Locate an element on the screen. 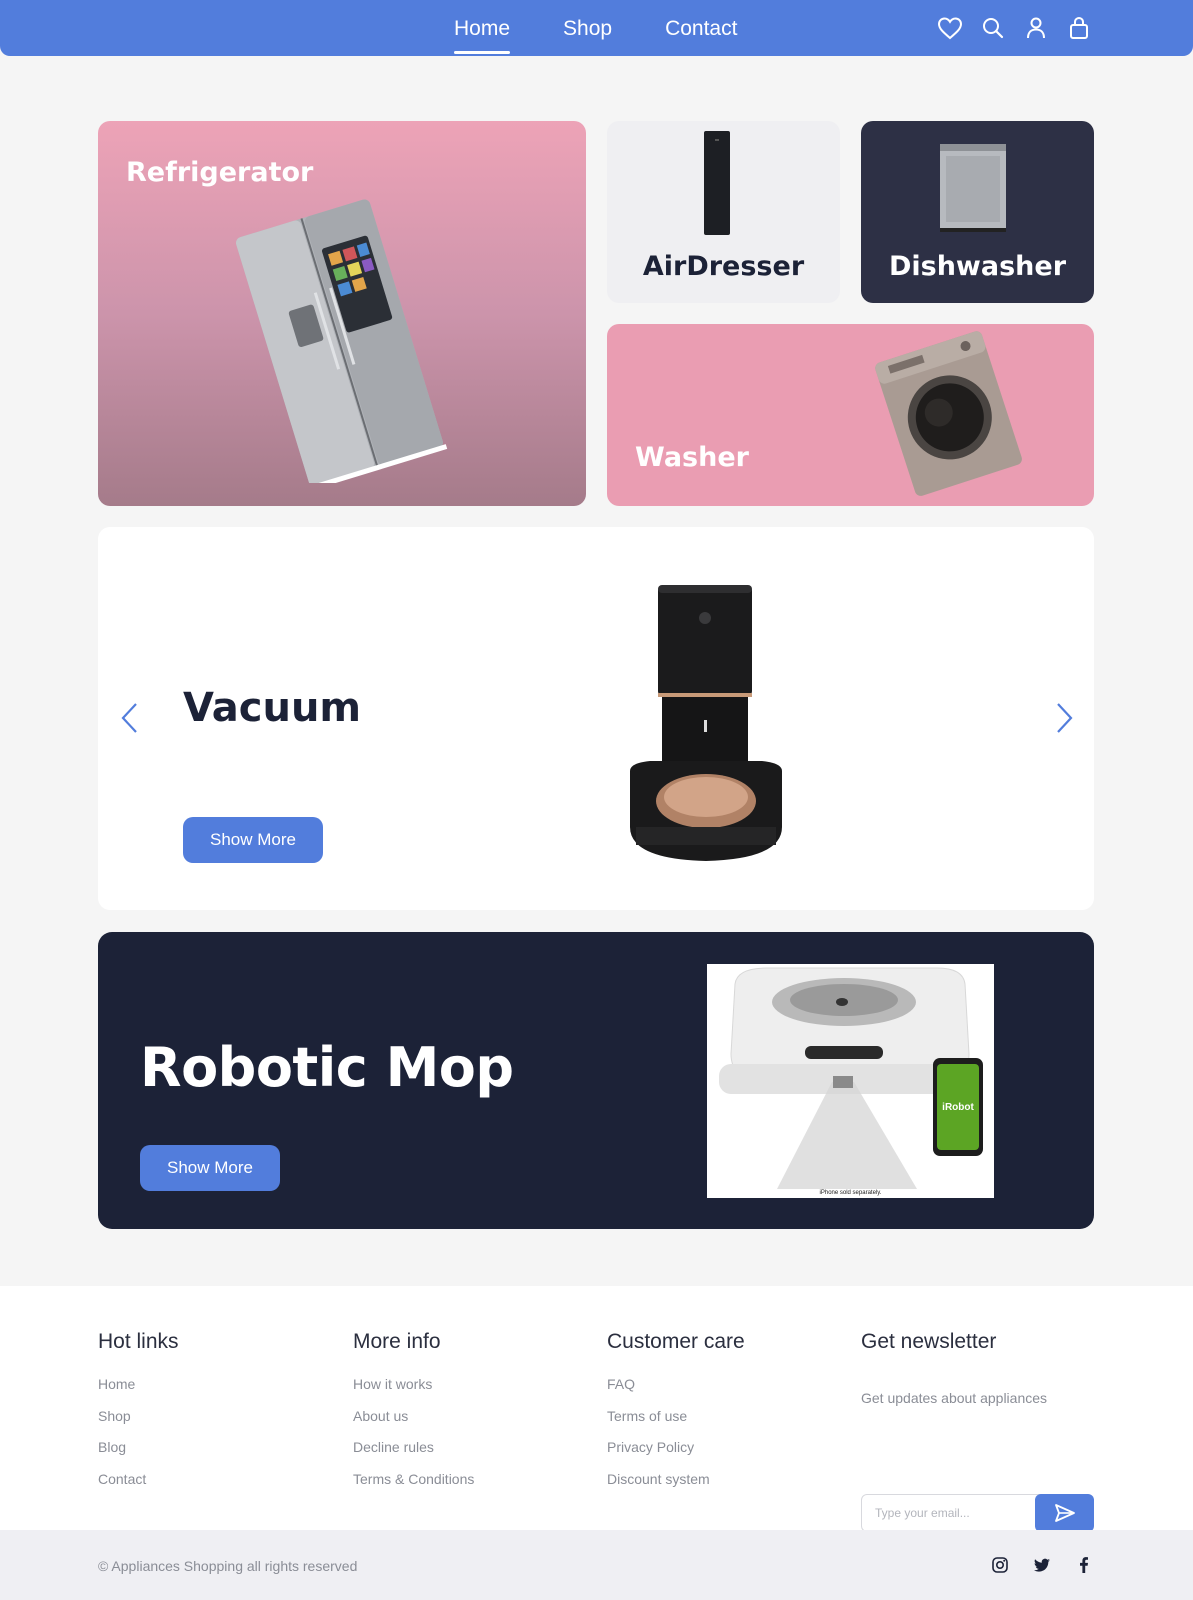 This screenshot has height=1600, width=1193. footer-link-decline-rules: Decline rules is located at coordinates (413, 1447).